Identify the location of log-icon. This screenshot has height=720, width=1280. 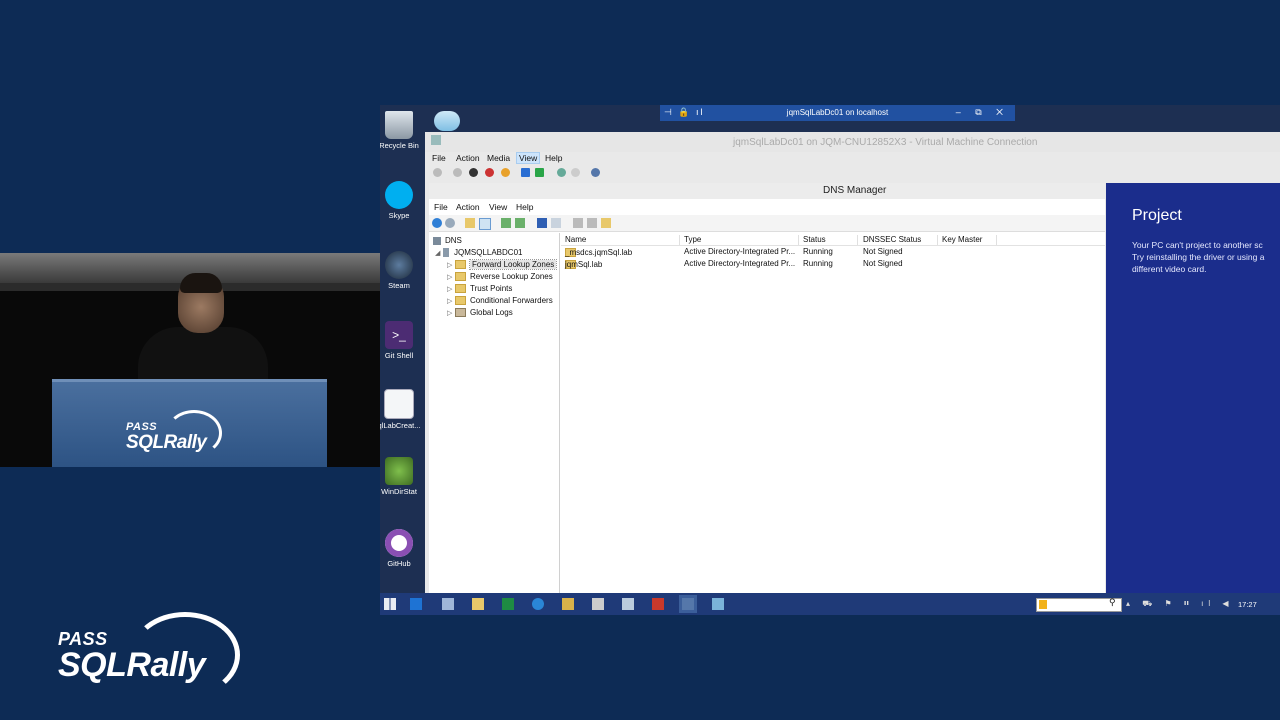
(460, 313).